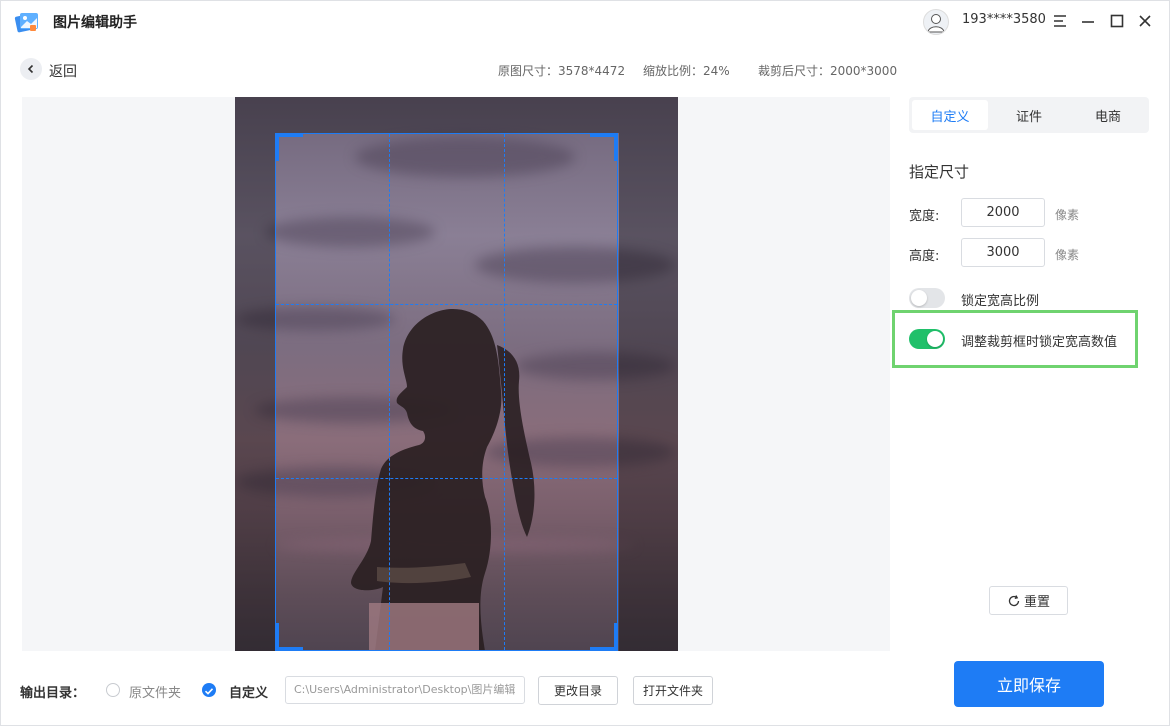 This screenshot has width=1170, height=726. I want to click on tab-ecommerce: 电商, so click(1108, 115).